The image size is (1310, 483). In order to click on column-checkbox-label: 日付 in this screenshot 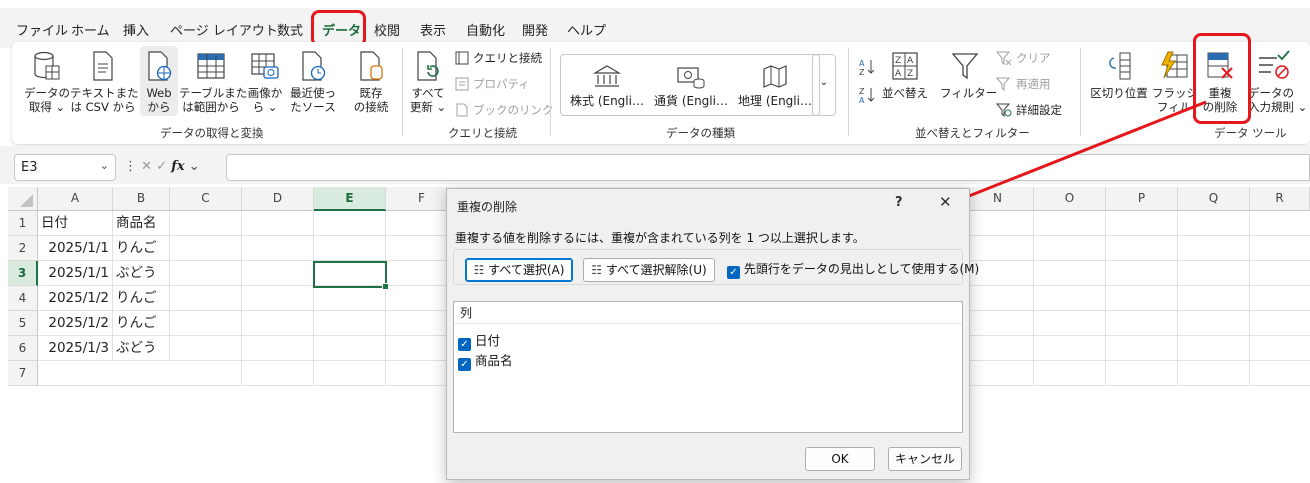, I will do `click(487, 340)`.